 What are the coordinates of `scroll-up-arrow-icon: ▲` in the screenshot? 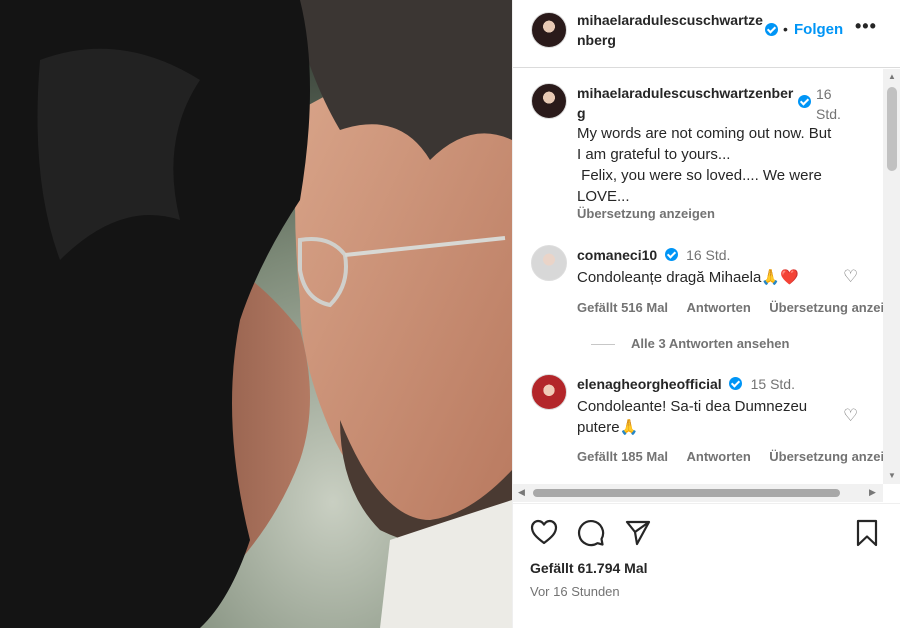 It's located at (892, 76).